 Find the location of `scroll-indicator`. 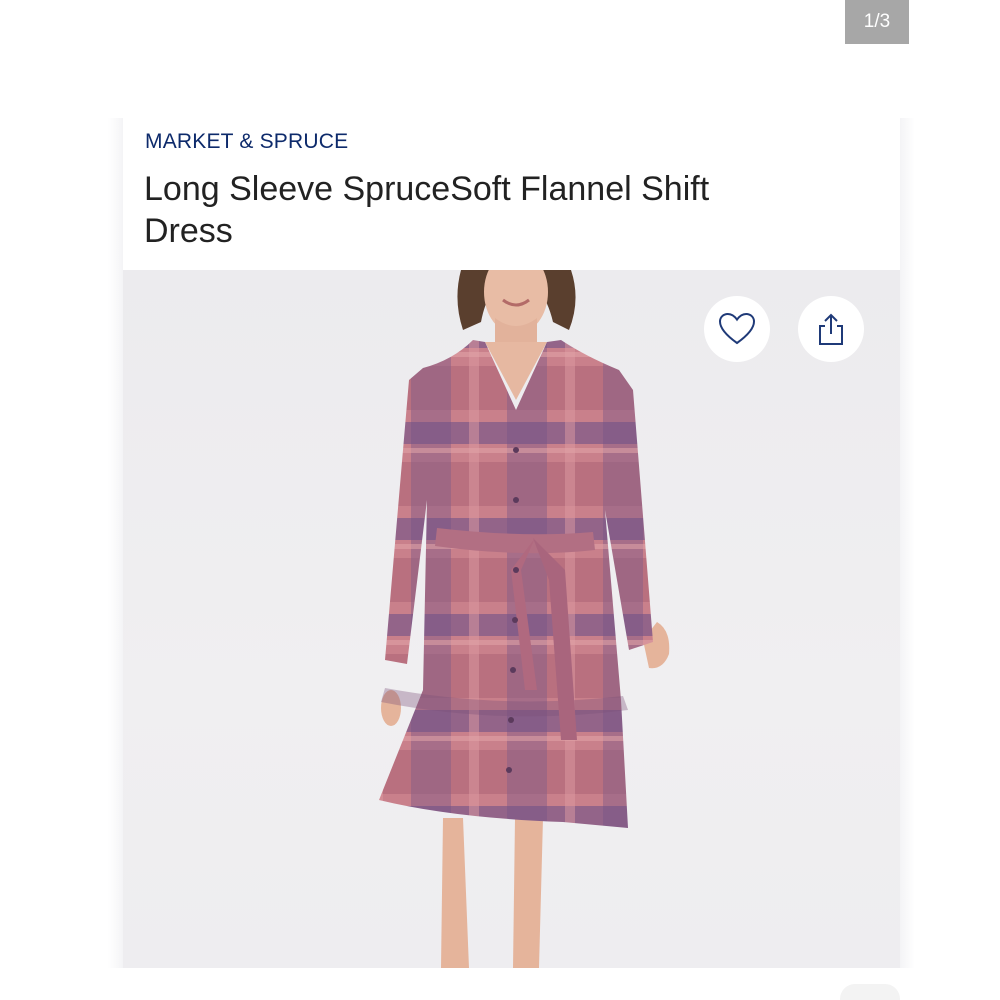

scroll-indicator is located at coordinates (870, 992).